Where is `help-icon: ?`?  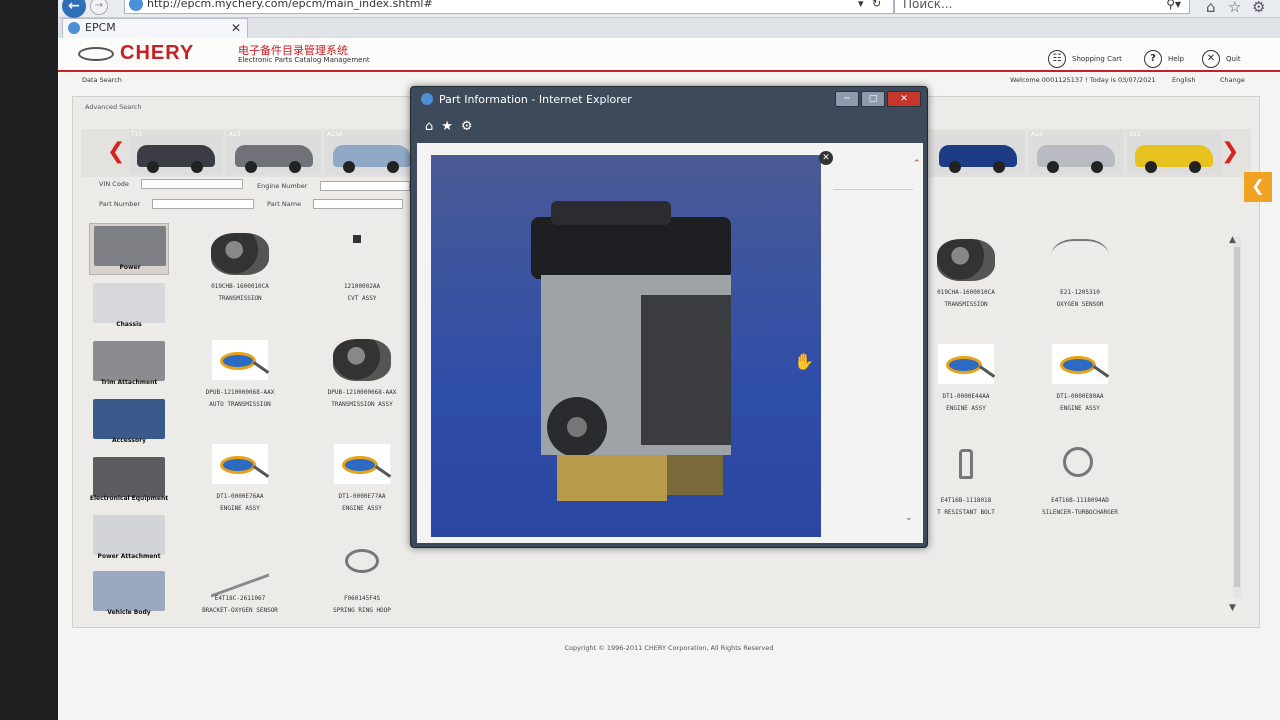 help-icon: ? is located at coordinates (1153, 59).